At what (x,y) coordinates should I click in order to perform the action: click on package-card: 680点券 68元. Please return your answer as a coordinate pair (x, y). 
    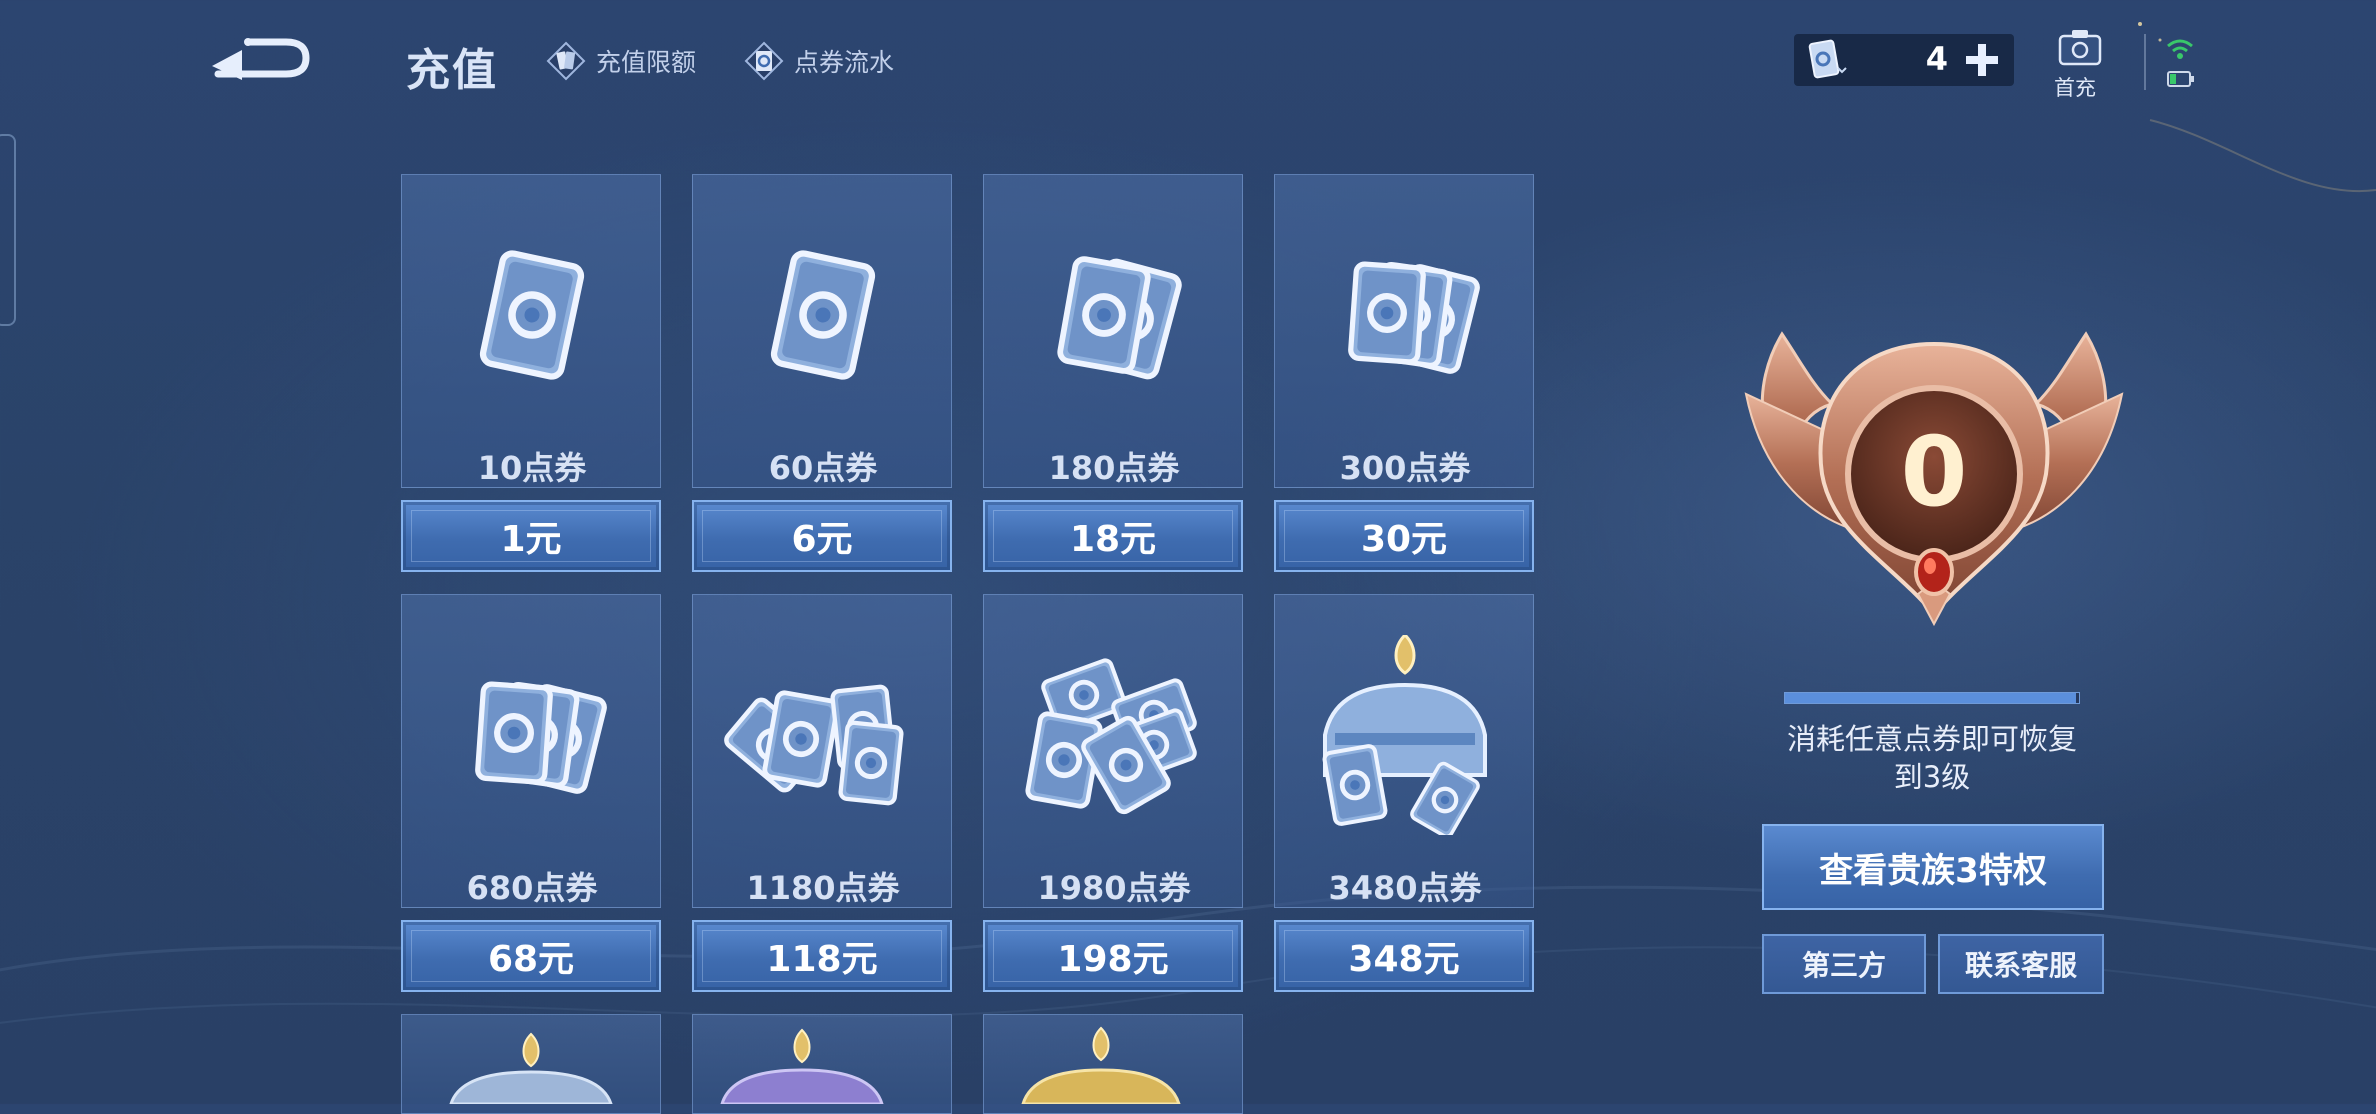
    Looking at the image, I should click on (531, 793).